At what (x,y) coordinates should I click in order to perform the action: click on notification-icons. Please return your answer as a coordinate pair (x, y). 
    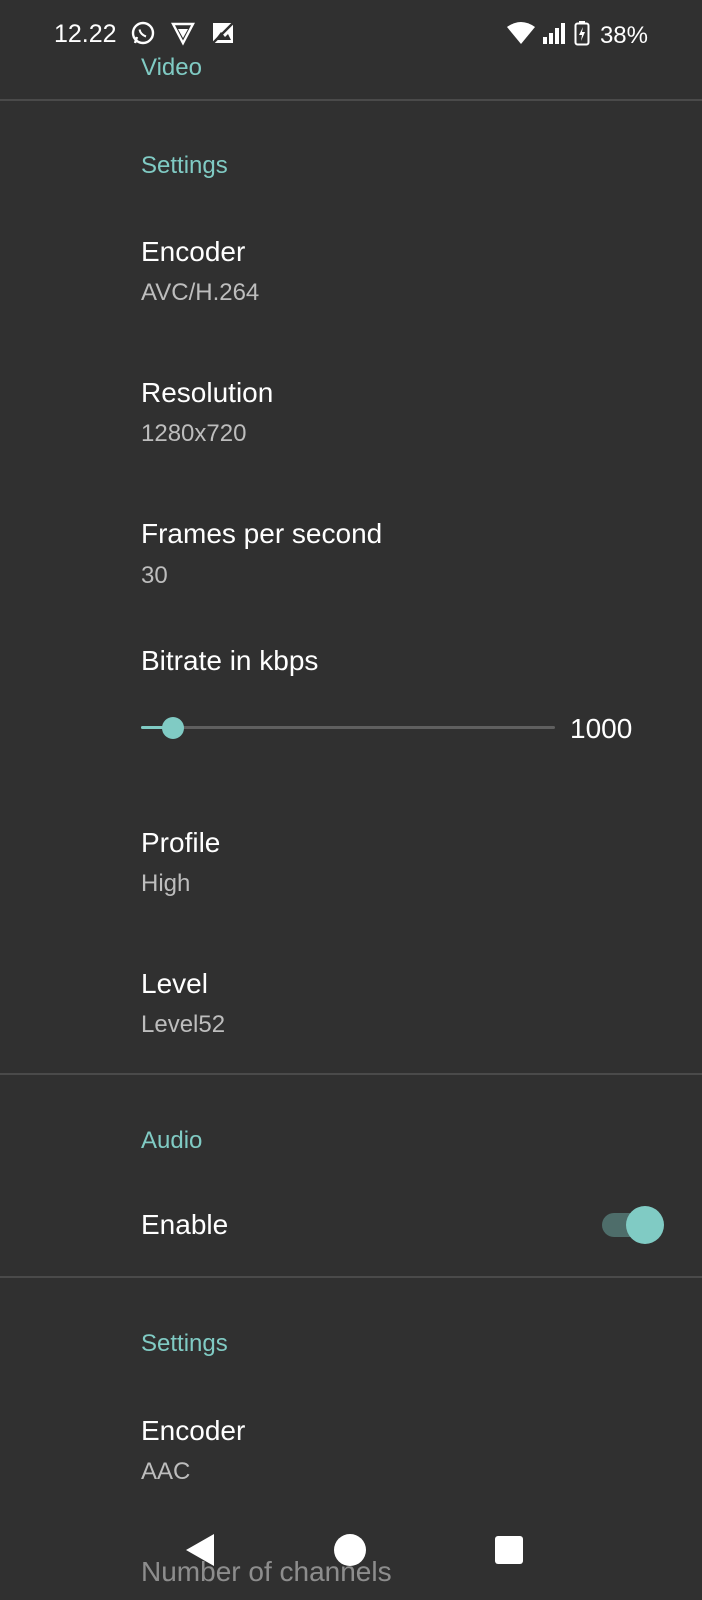
    Looking at the image, I should click on (183, 35).